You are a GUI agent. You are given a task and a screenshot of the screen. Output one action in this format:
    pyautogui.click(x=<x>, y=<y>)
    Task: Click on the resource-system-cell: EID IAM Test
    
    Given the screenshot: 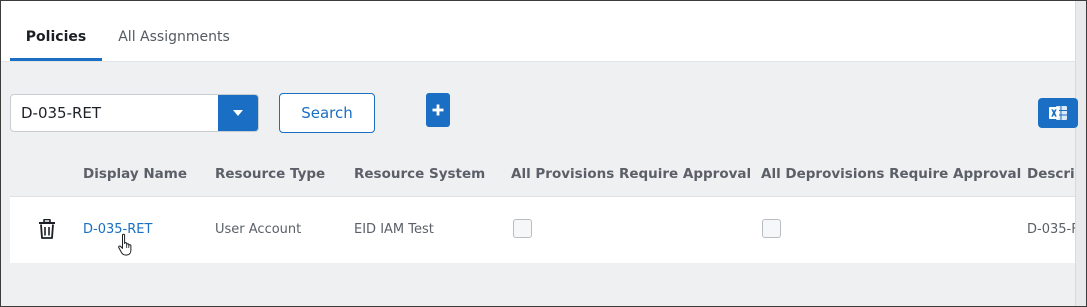 What is the action you would take?
    pyautogui.click(x=394, y=229)
    